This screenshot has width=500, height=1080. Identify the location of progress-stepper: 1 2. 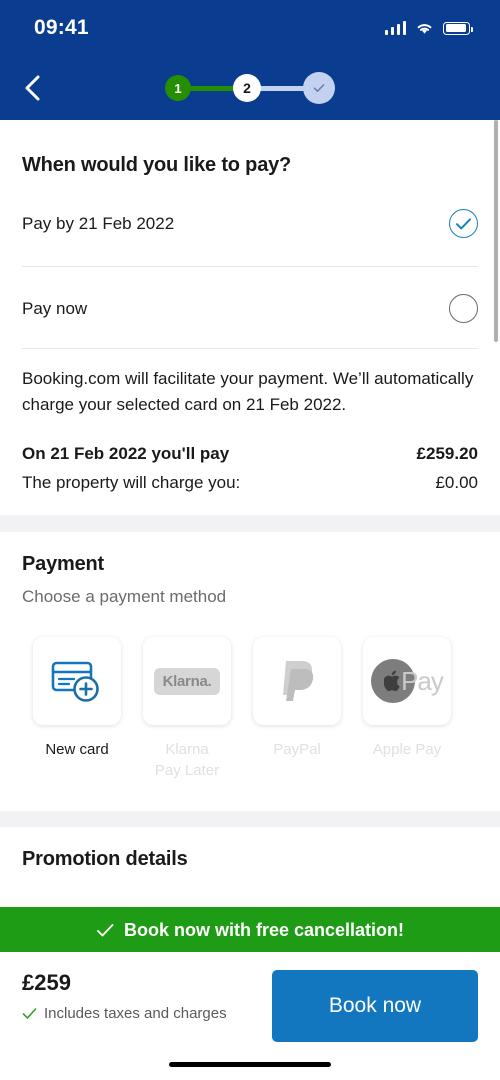
(250, 88).